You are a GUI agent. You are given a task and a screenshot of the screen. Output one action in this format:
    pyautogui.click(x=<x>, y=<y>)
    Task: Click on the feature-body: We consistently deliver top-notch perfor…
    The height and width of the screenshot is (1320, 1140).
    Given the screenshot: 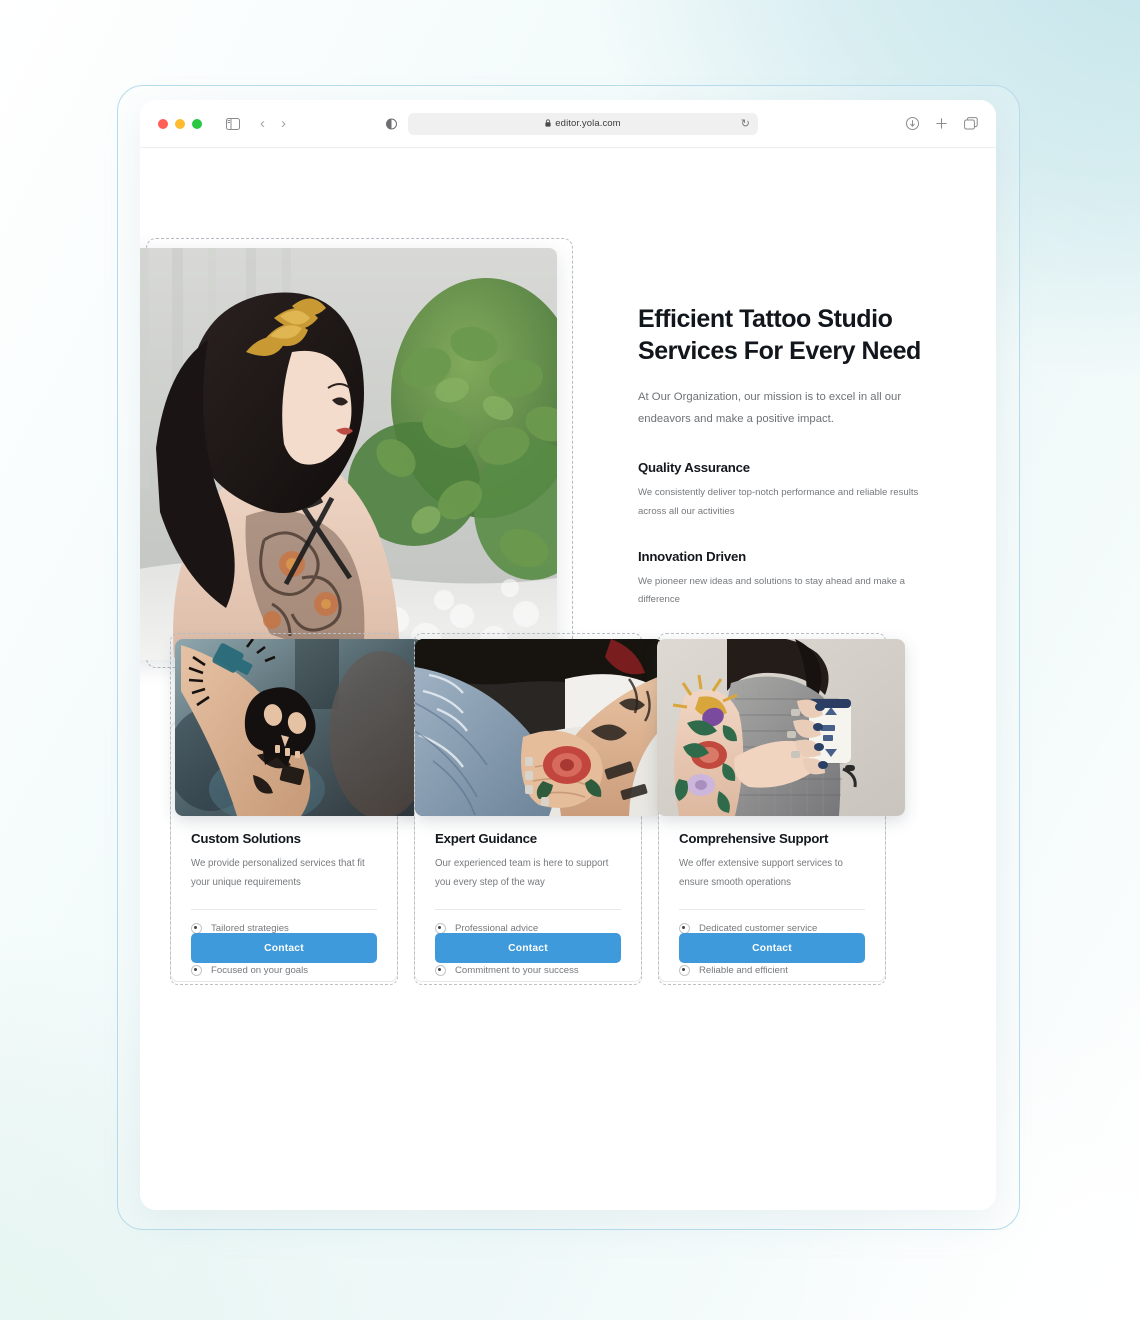 What is the action you would take?
    pyautogui.click(x=778, y=502)
    